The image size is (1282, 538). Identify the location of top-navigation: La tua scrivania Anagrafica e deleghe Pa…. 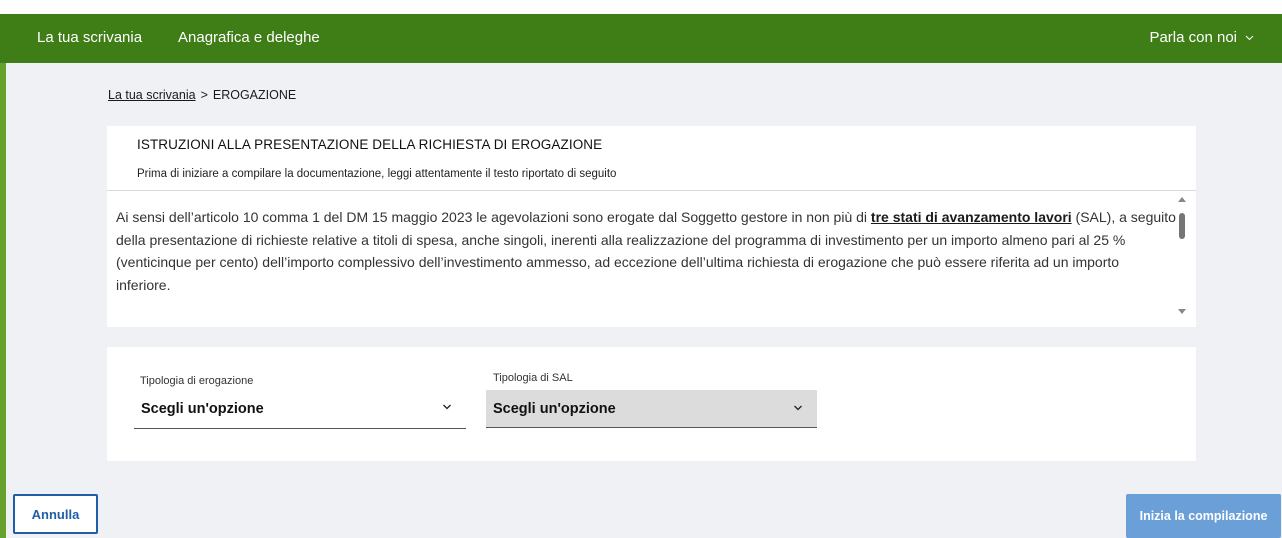
(641, 38).